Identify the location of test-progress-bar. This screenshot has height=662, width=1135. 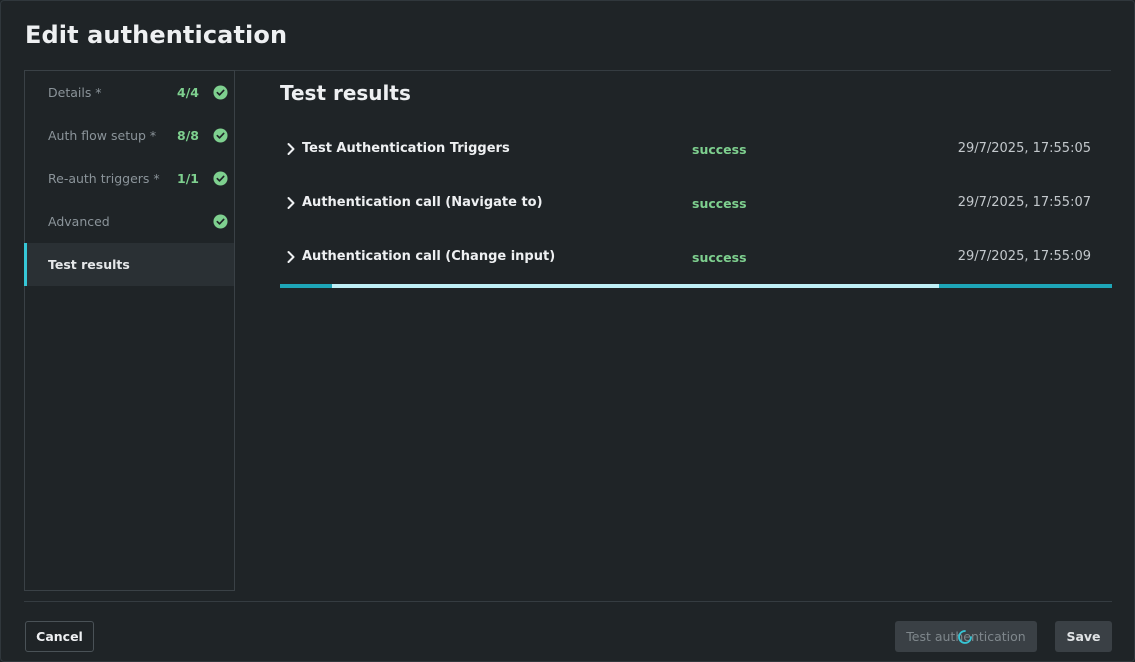
(696, 286).